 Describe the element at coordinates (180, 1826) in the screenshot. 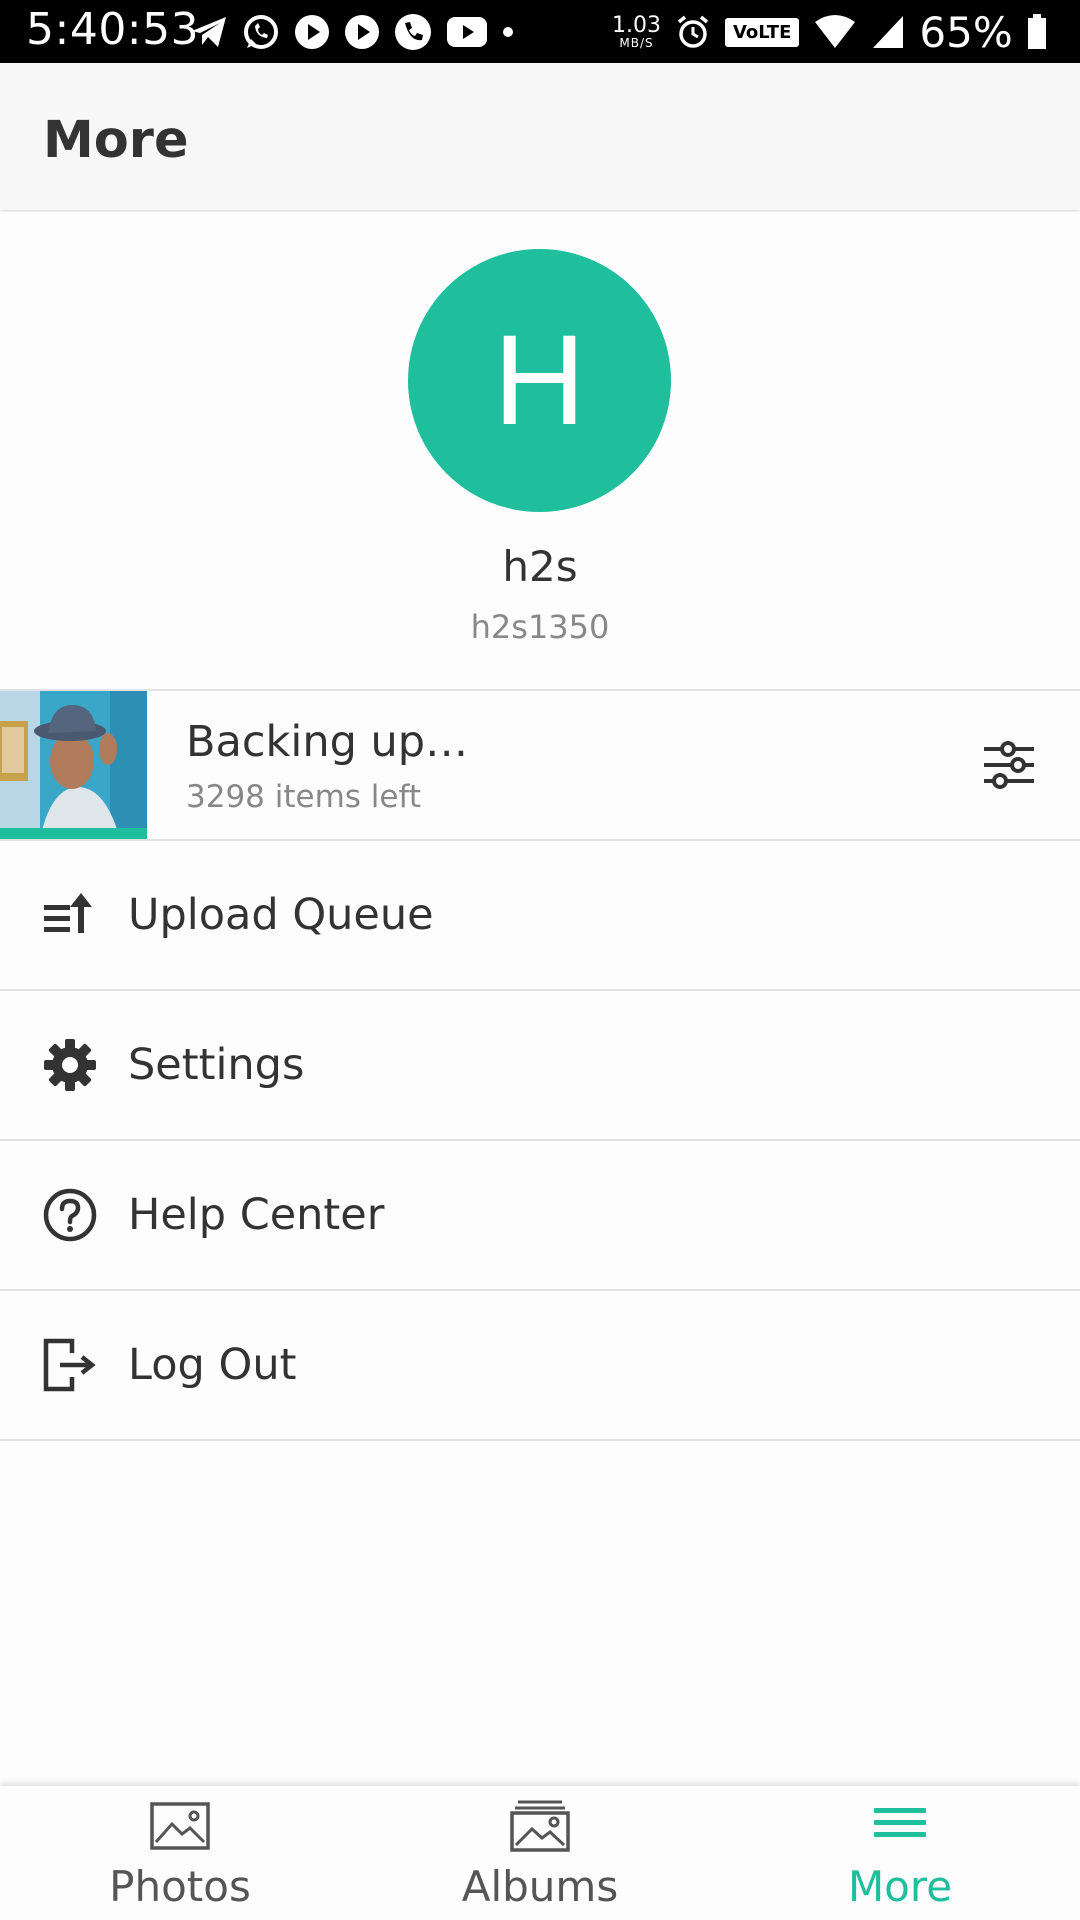

I see `photo-icon` at that location.